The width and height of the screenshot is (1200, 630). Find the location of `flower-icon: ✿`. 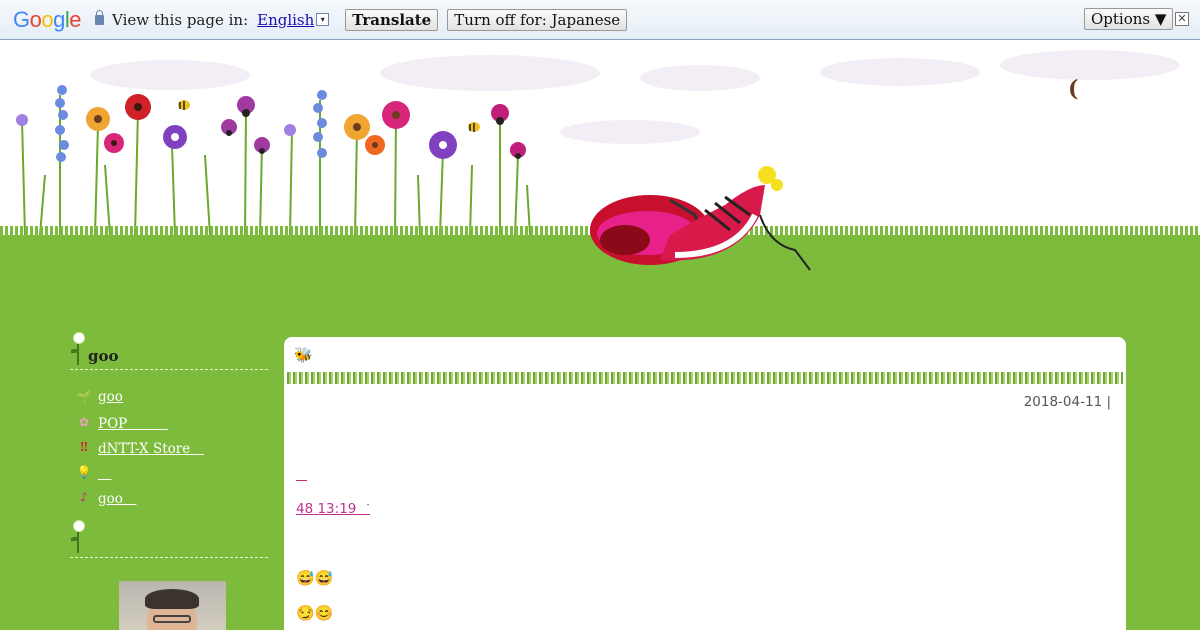

flower-icon: ✿ is located at coordinates (84, 421).